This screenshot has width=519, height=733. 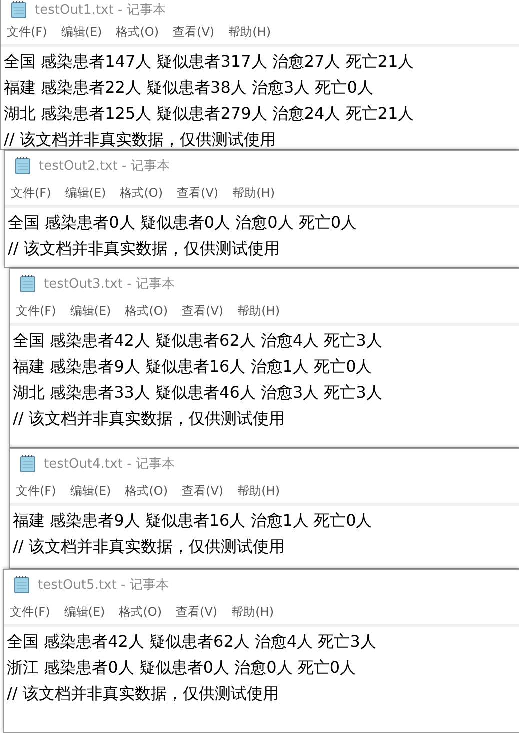 I want to click on window-title: testOut4.txt - 记事本, so click(x=109, y=464).